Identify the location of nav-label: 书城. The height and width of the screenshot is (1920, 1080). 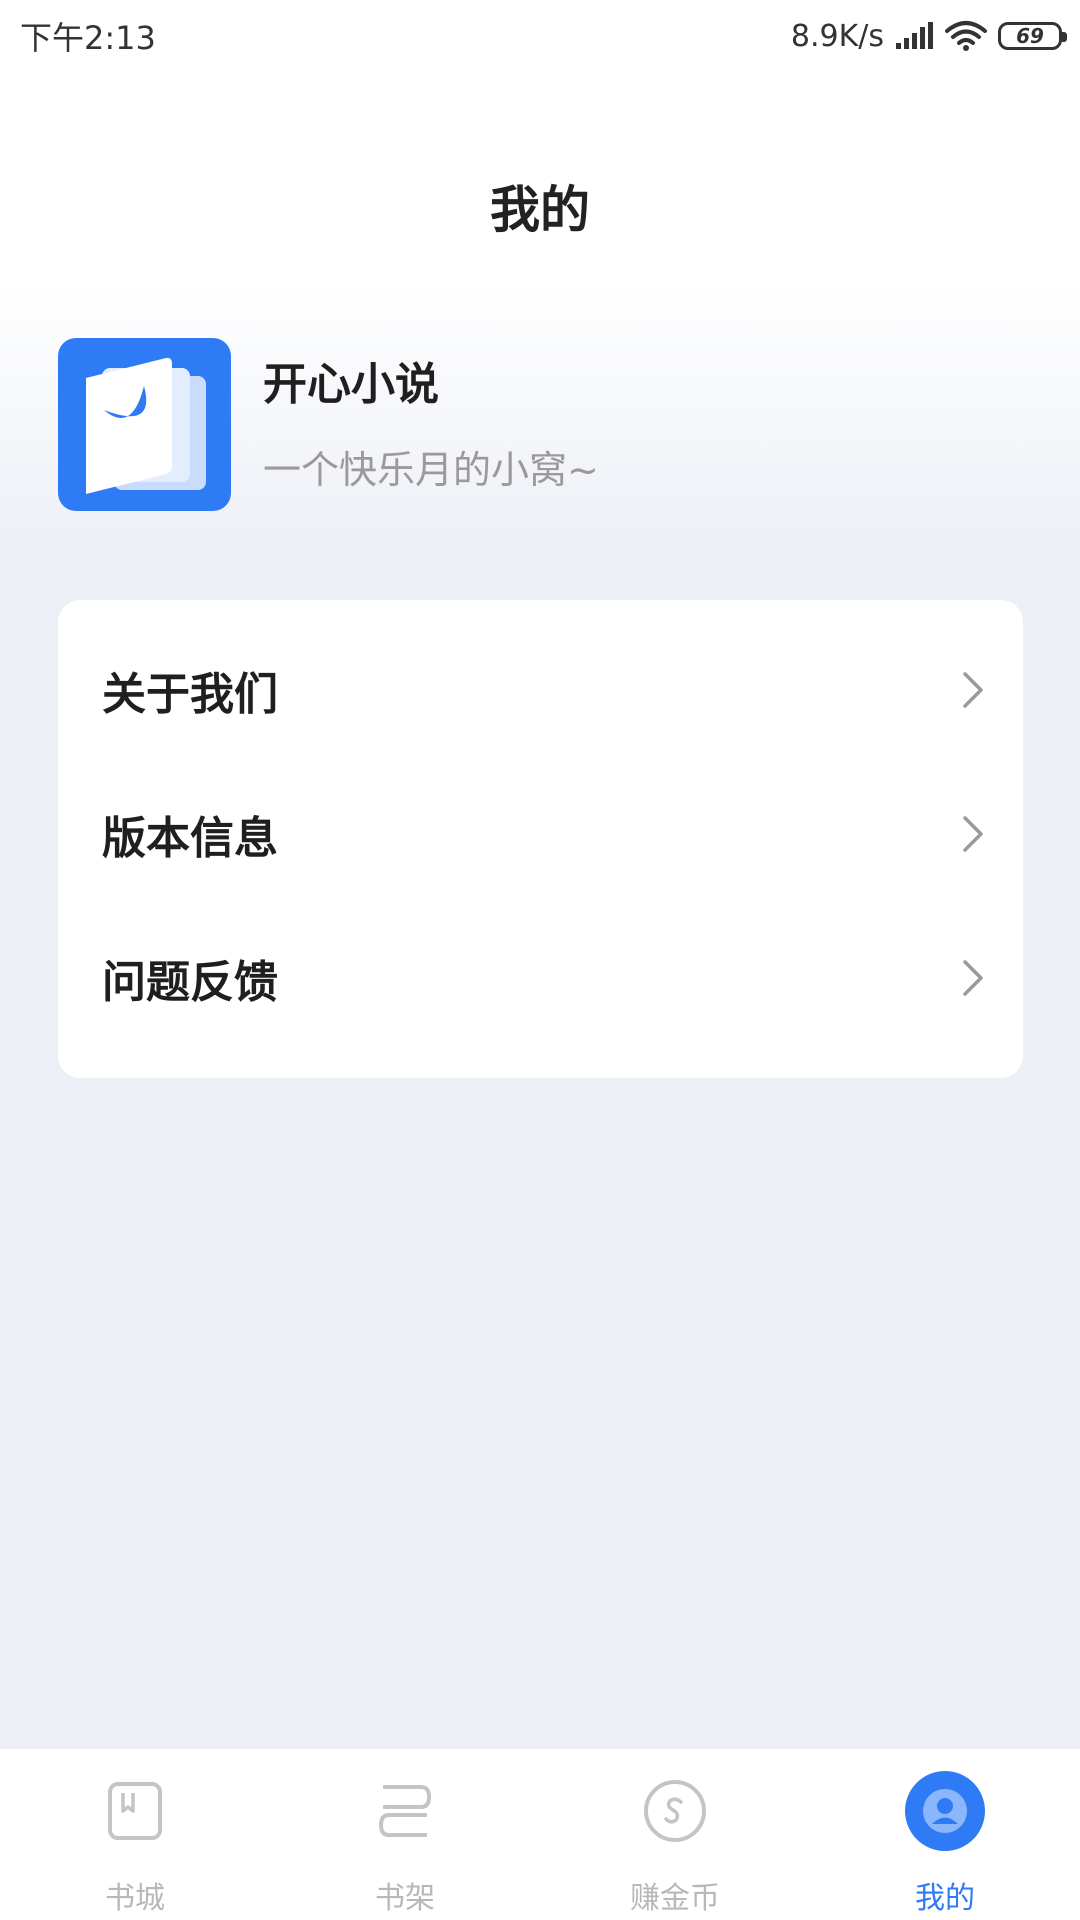
(135, 1898).